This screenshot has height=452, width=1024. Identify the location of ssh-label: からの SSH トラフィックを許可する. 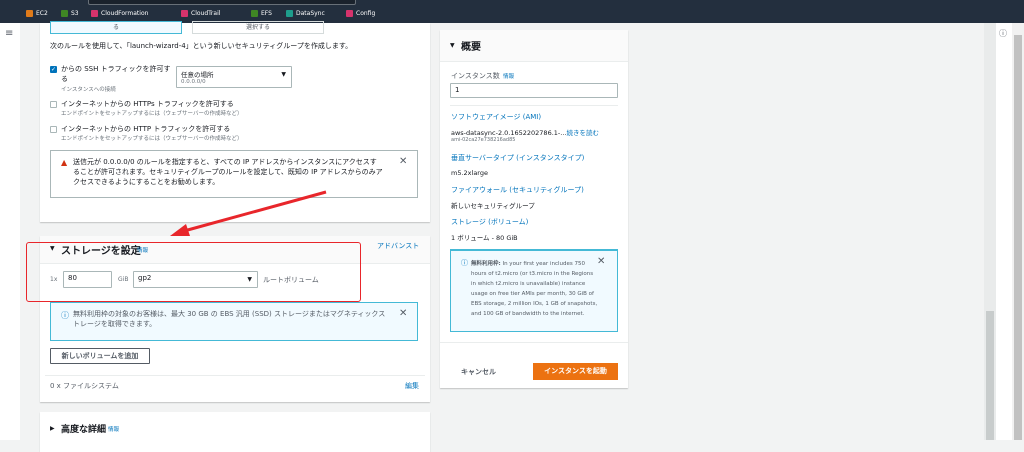
(116, 74).